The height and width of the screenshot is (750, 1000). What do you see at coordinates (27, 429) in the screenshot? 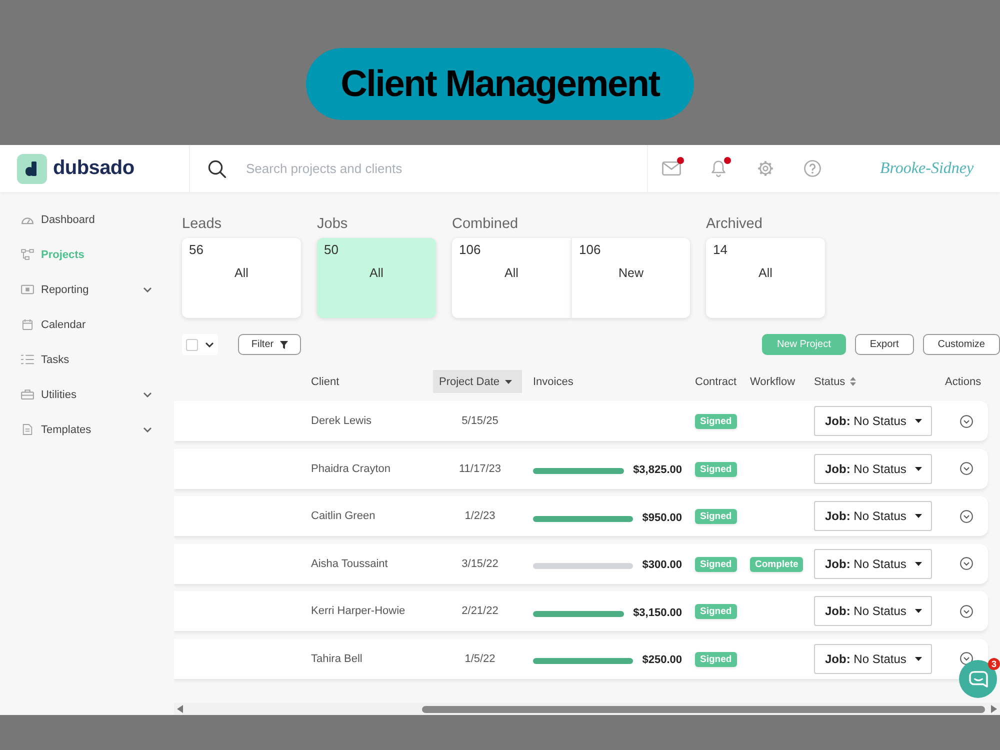
I see `document-icon` at bounding box center [27, 429].